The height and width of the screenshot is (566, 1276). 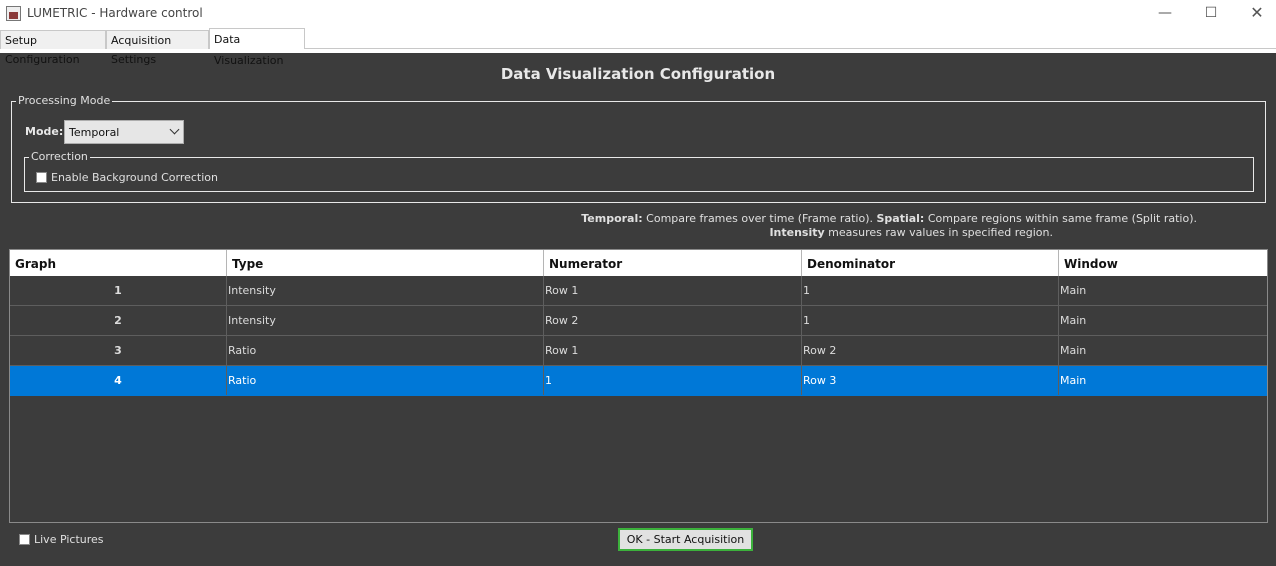 What do you see at coordinates (673, 263) in the screenshot?
I see `column-header-numerator: Numerator` at bounding box center [673, 263].